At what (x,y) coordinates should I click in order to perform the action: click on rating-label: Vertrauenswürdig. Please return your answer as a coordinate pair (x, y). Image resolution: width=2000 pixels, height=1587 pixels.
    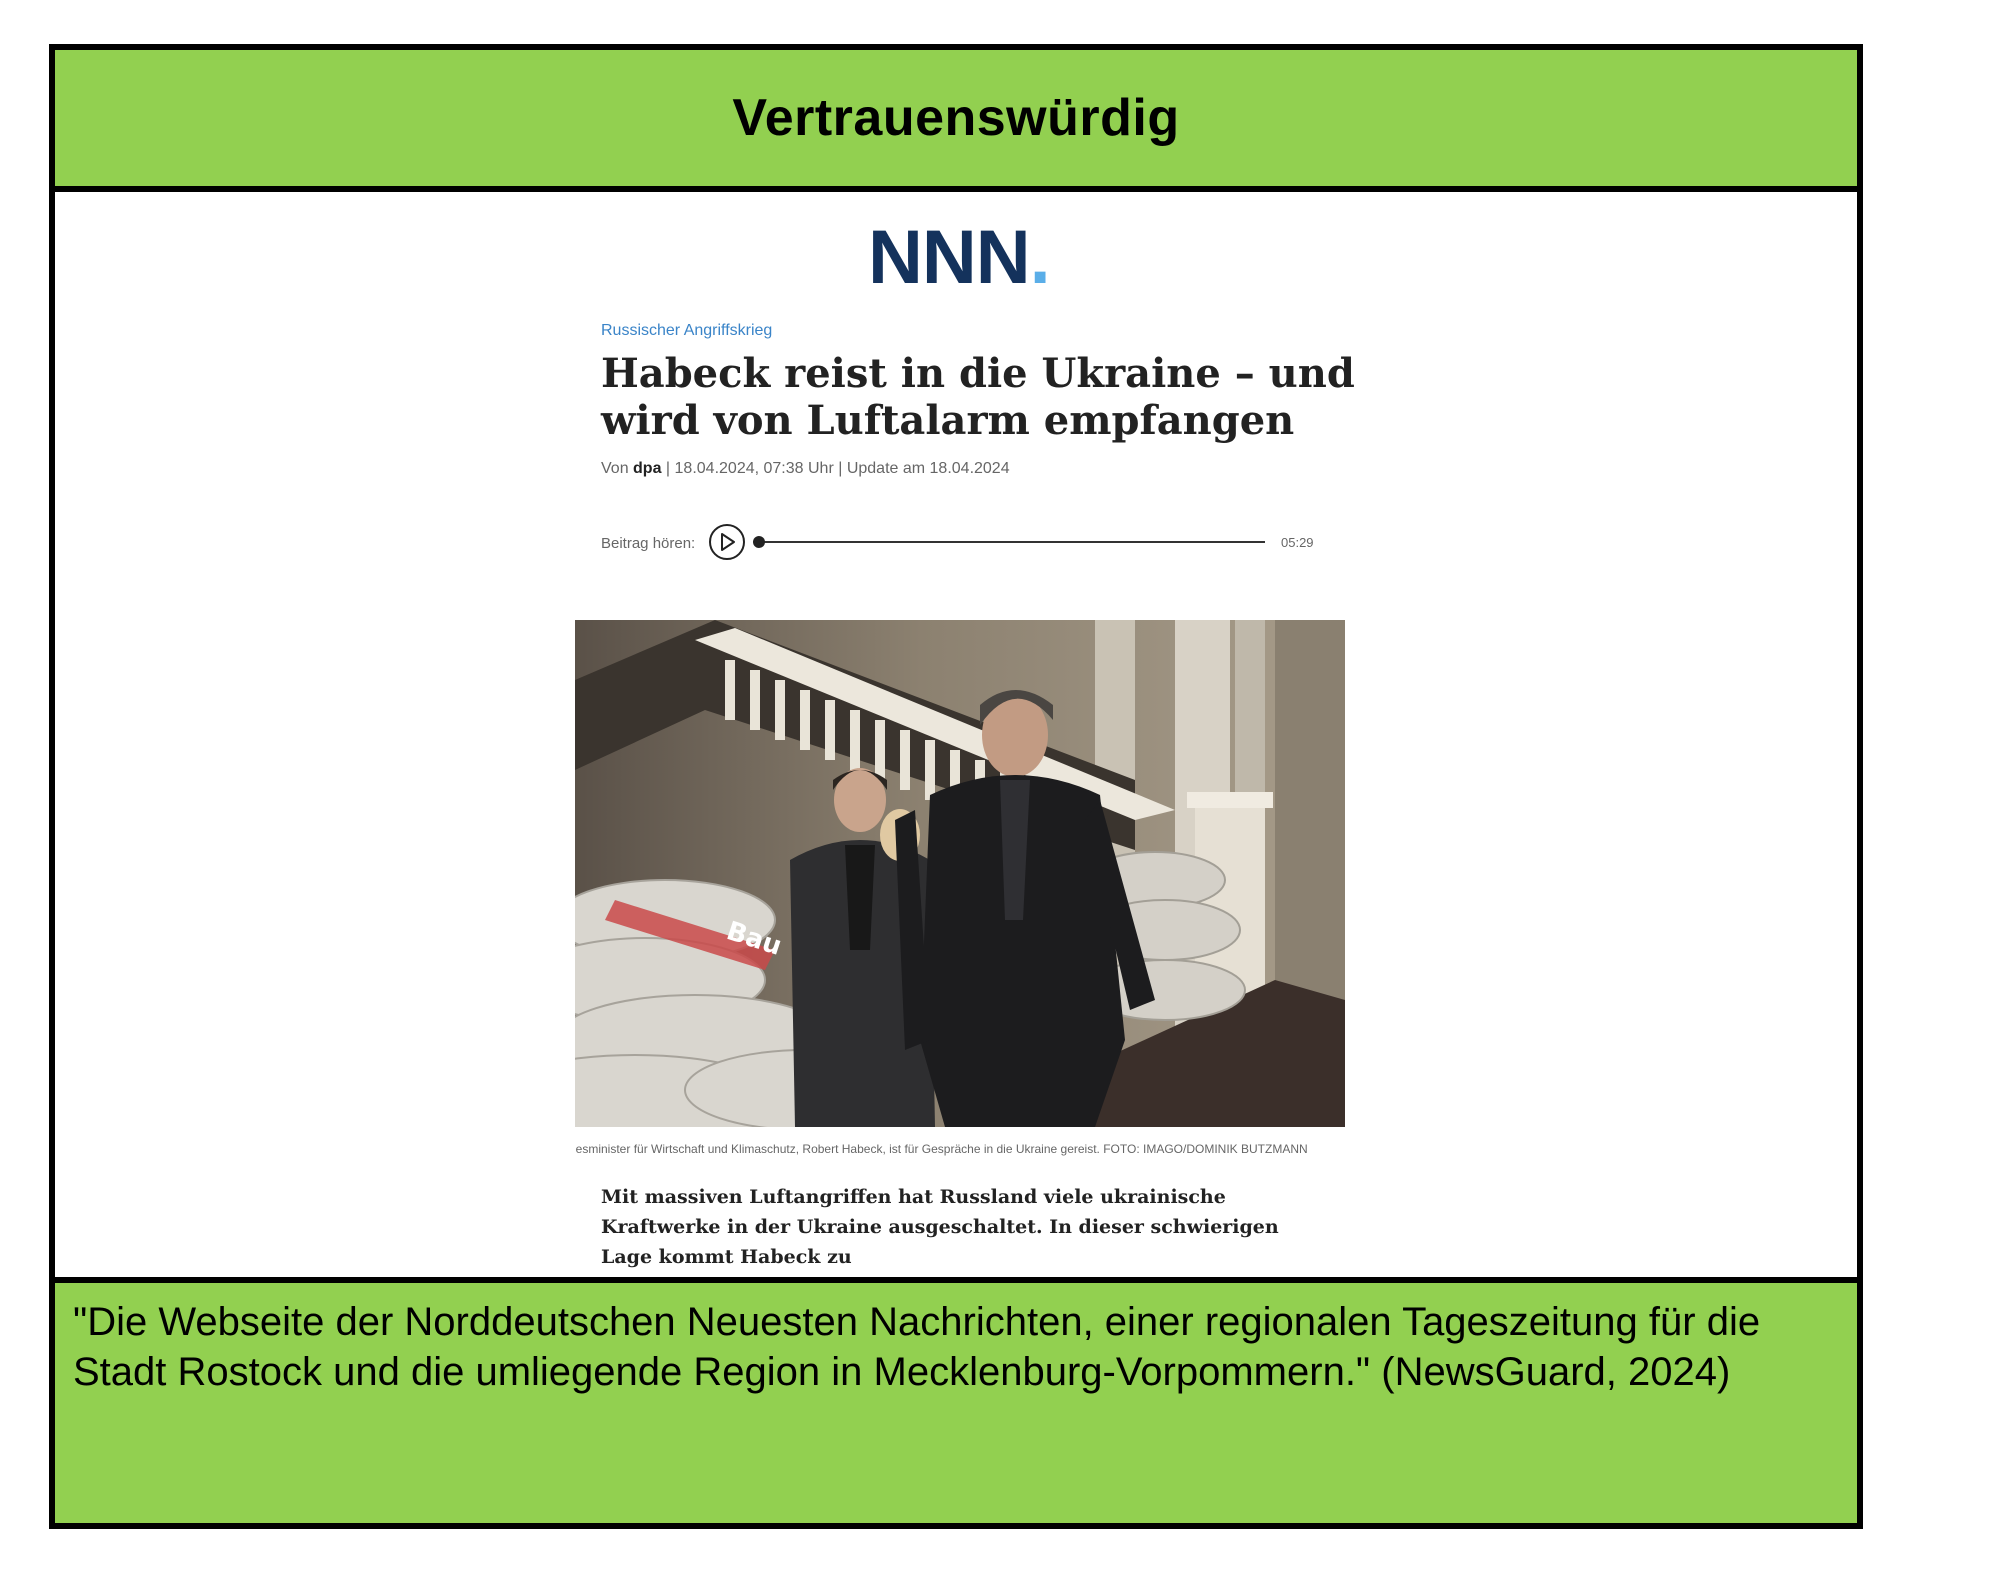
    Looking at the image, I should click on (956, 118).